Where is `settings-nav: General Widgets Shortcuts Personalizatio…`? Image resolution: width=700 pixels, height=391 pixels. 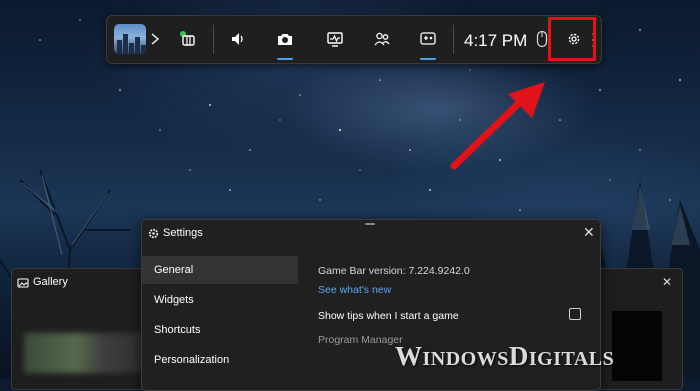 settings-nav: General Widgets Shortcuts Personalizatio… is located at coordinates (220, 323).